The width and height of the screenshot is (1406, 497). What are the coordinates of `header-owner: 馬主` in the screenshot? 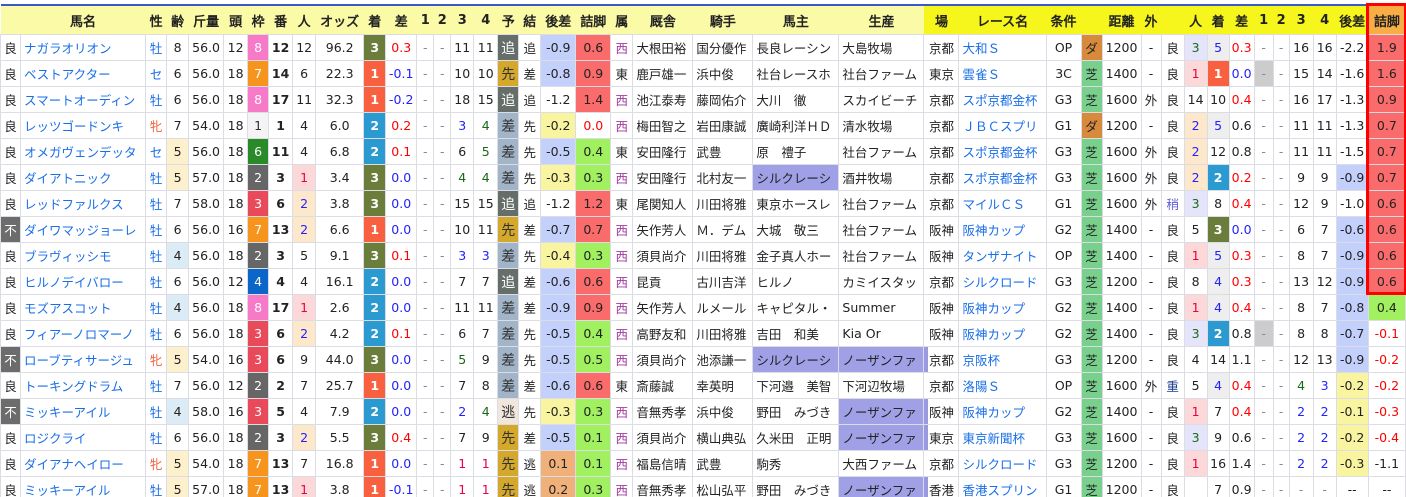 It's located at (795, 20).